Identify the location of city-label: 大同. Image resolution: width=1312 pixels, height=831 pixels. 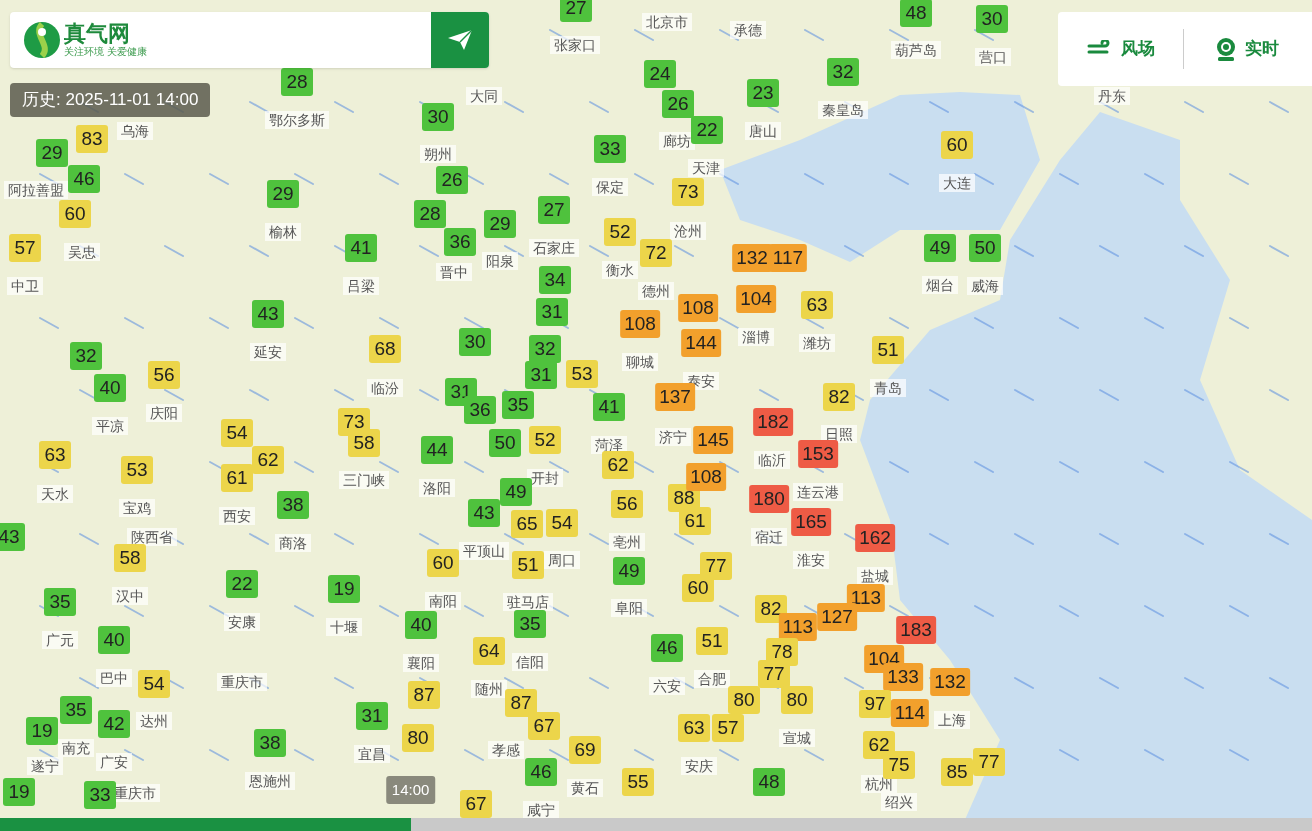
(484, 96).